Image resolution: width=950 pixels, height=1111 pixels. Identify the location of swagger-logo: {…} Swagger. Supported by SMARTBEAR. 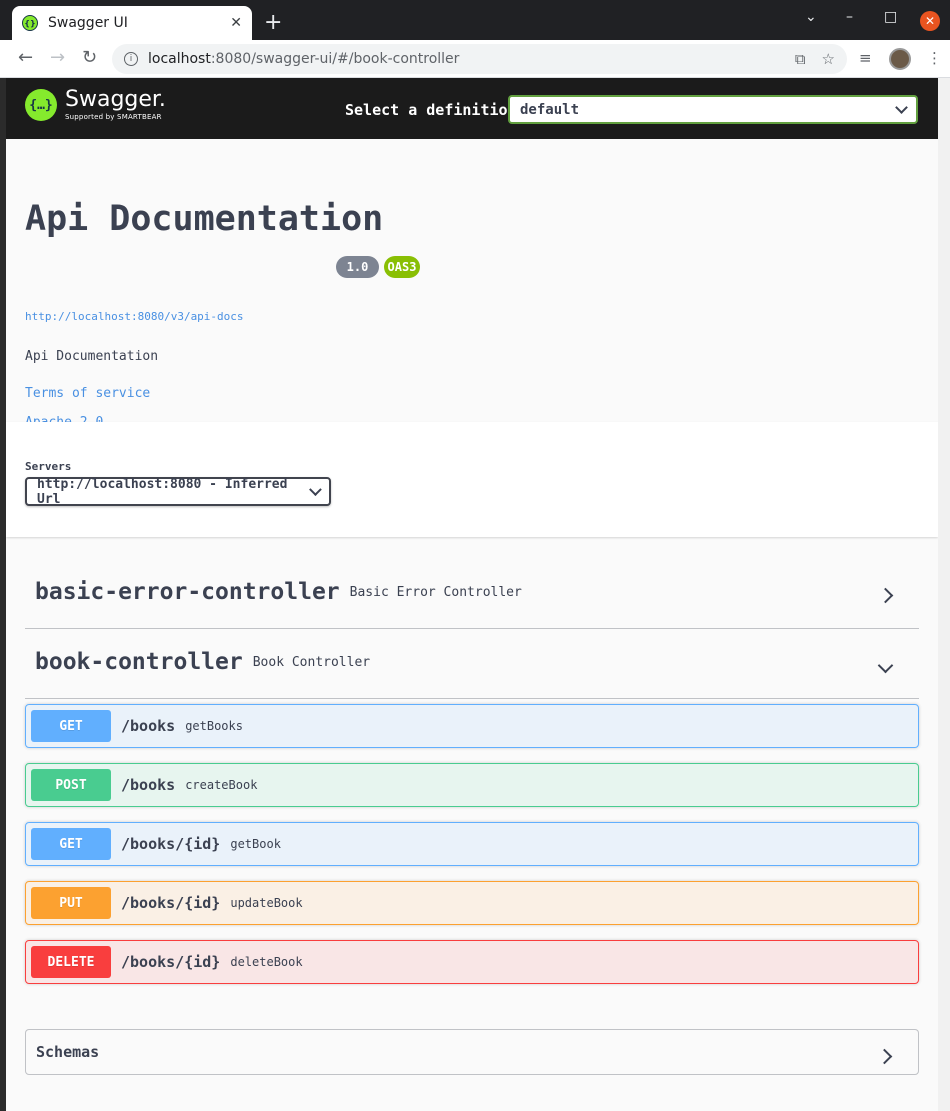
(95, 105).